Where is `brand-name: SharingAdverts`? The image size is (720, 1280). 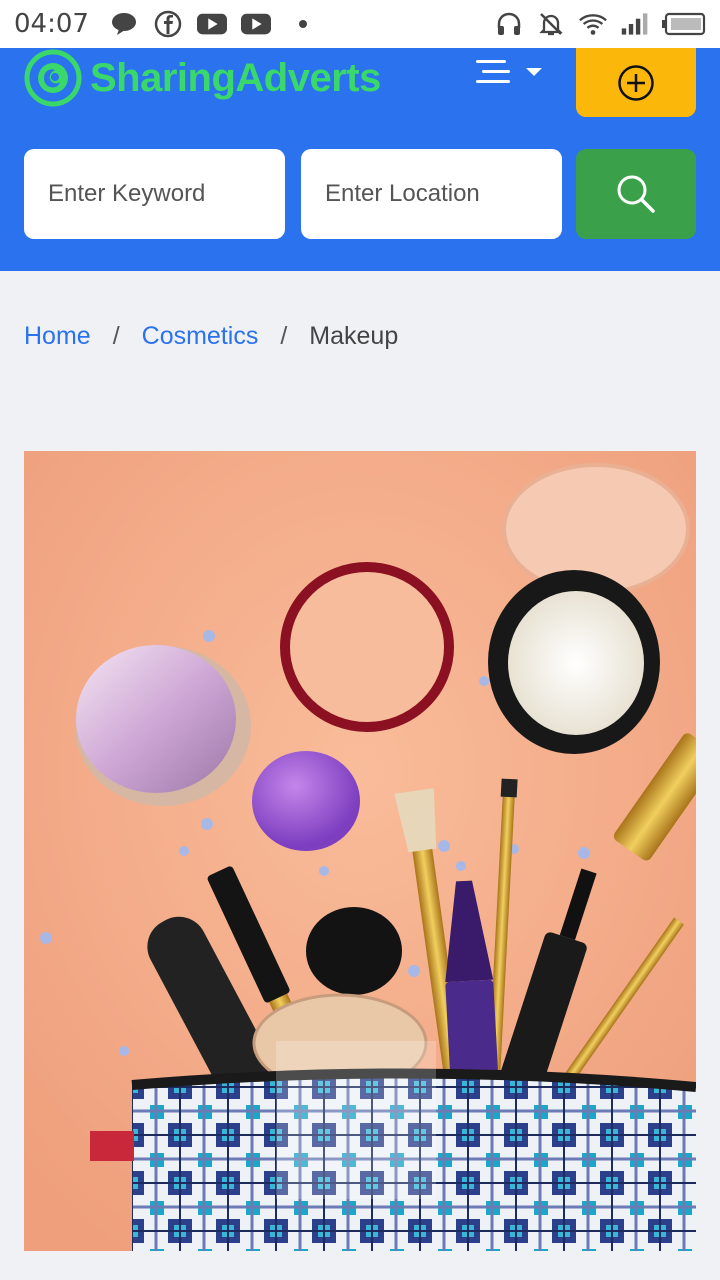 brand-name: SharingAdverts is located at coordinates (235, 77).